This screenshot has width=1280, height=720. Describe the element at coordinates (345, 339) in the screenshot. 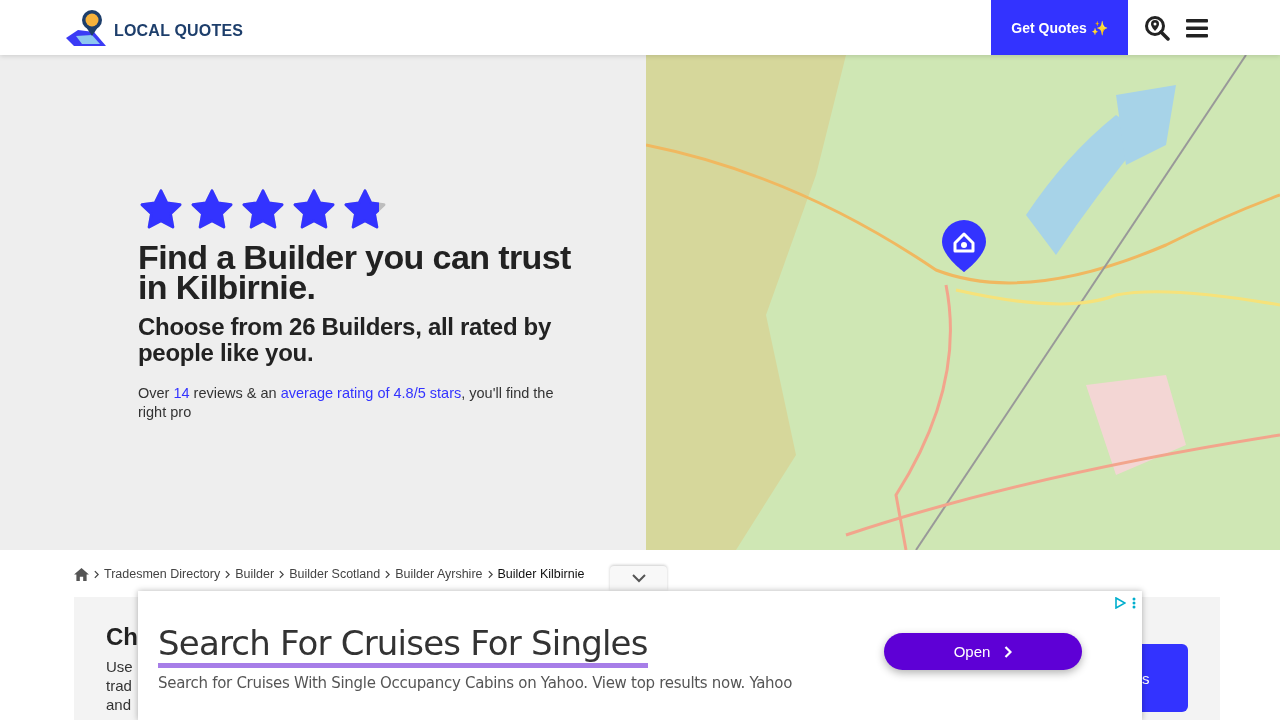

I see `hero-subtitle: Choose from 26 Builders, all rated by people like you.` at that location.